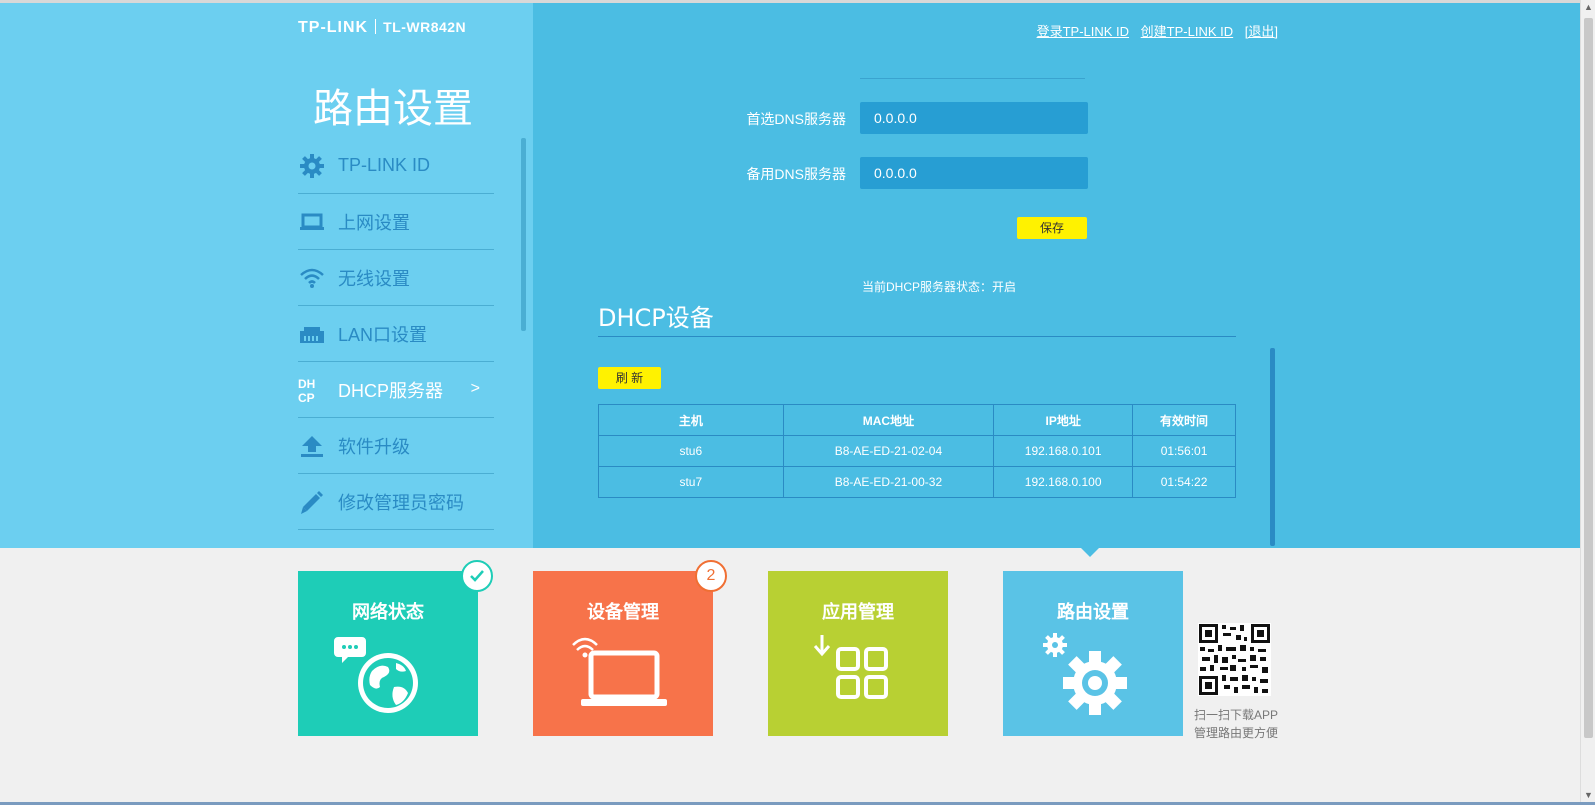  Describe the element at coordinates (1236, 724) in the screenshot. I see `qr-caption: 扫一扫下载APP 管理路由更方便` at that location.